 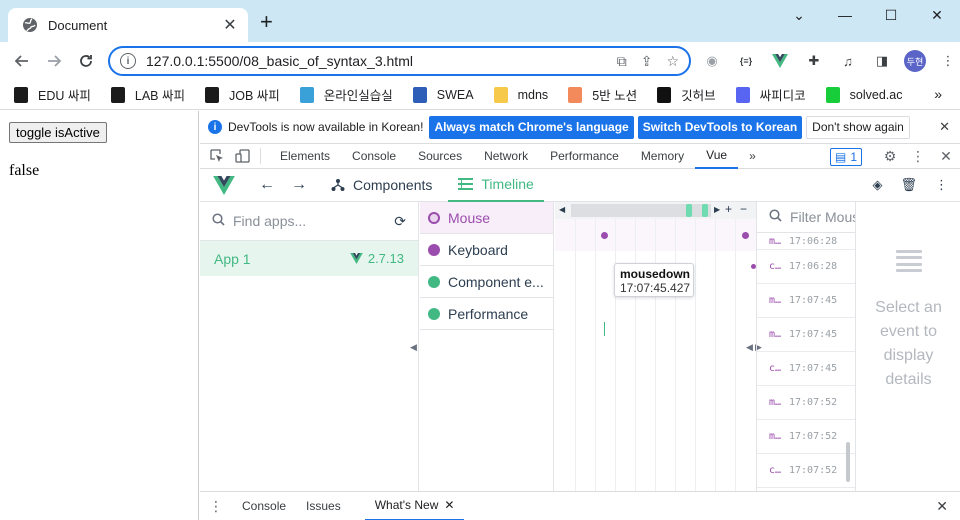 I want to click on devtools-tab-elements: Elements, so click(x=305, y=156).